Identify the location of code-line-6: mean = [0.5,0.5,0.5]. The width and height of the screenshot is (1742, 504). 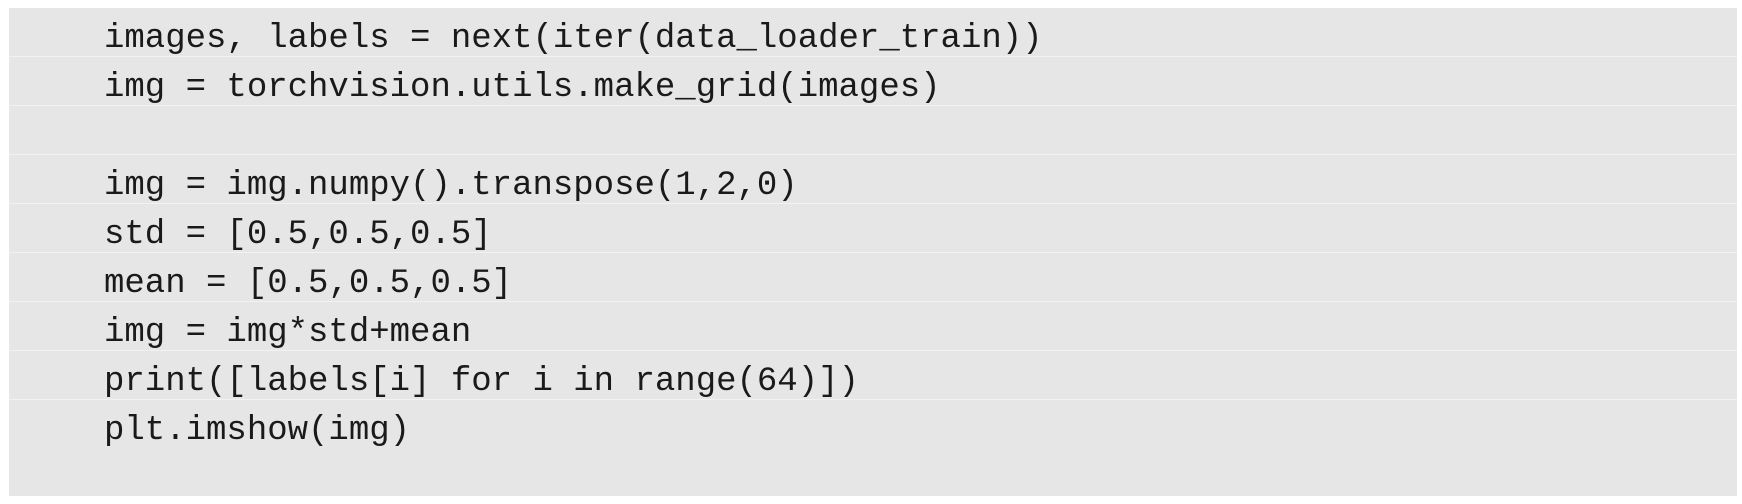
(308, 284).